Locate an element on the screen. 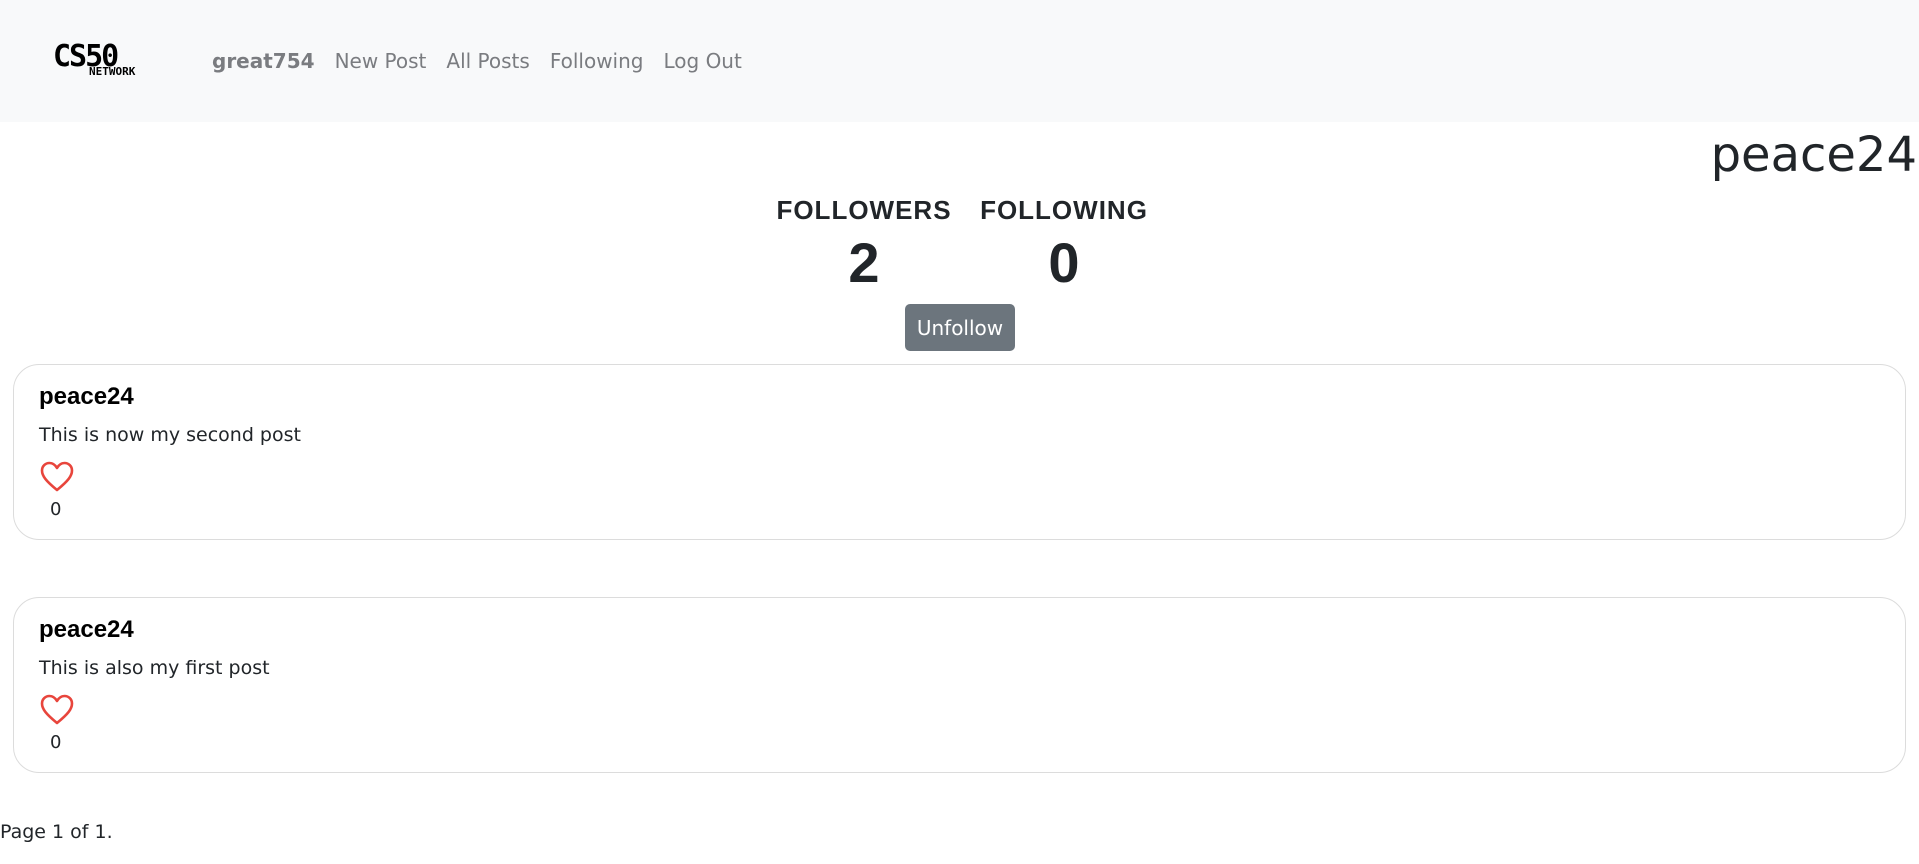 The height and width of the screenshot is (864, 1919). followers-stat: FOLLOWERS 2 is located at coordinates (864, 243).